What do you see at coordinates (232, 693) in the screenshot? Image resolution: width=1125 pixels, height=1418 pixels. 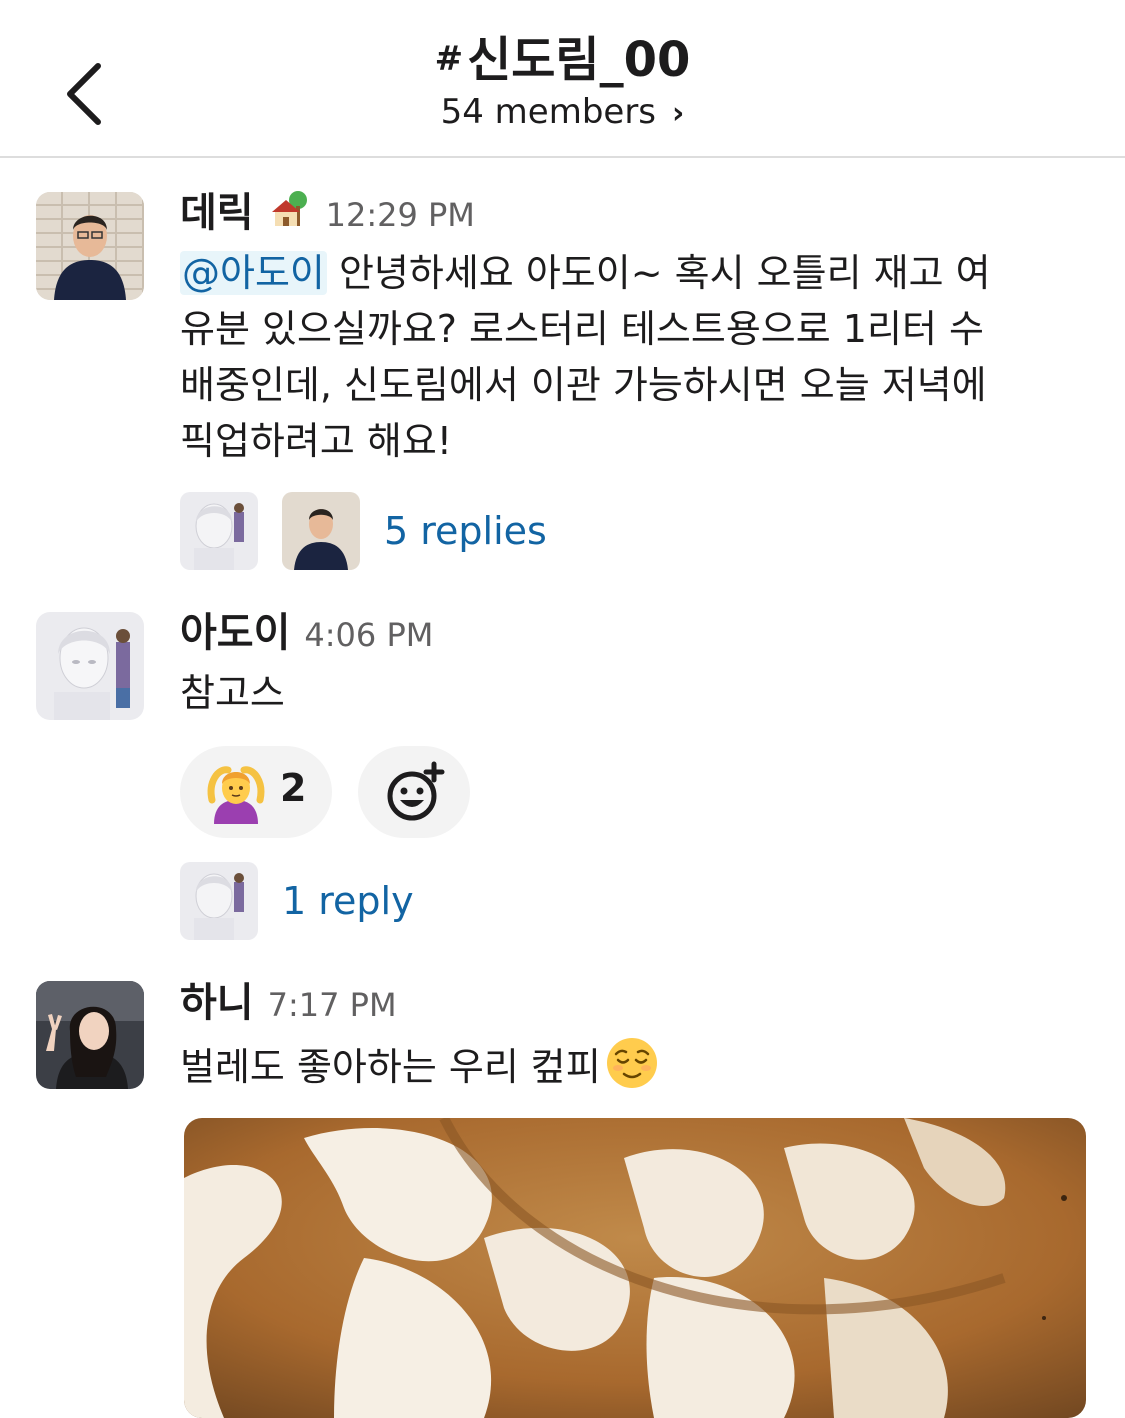 I see `message-text: 참고스` at bounding box center [232, 693].